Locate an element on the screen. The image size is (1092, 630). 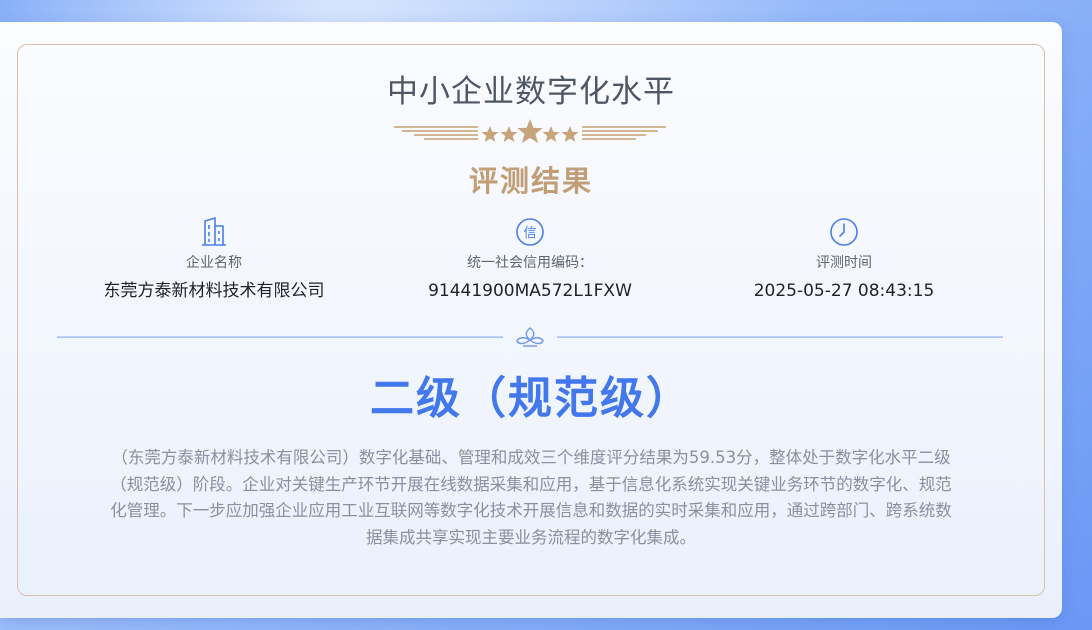
company-info: 企业名称 东莞方泰新材料技术有限公司 is located at coordinates (214, 259).